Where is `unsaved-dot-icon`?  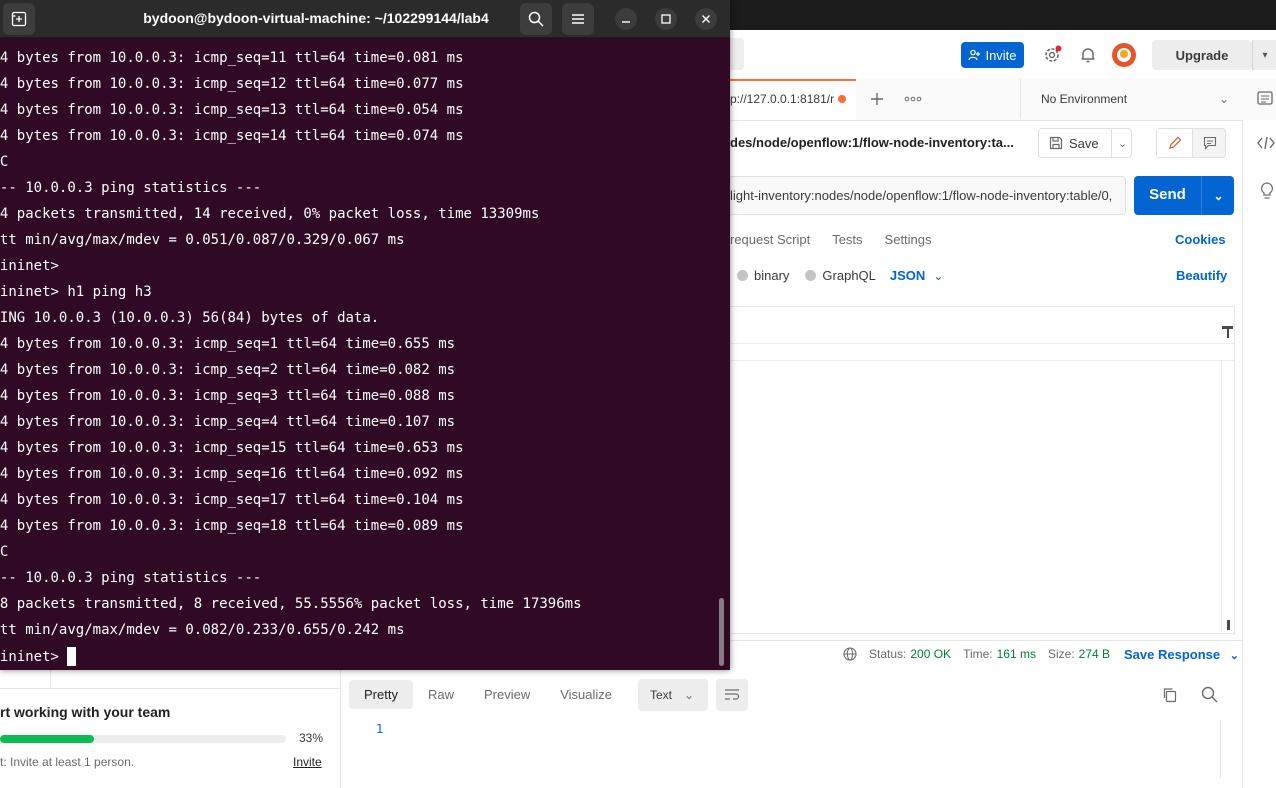 unsaved-dot-icon is located at coordinates (842, 99).